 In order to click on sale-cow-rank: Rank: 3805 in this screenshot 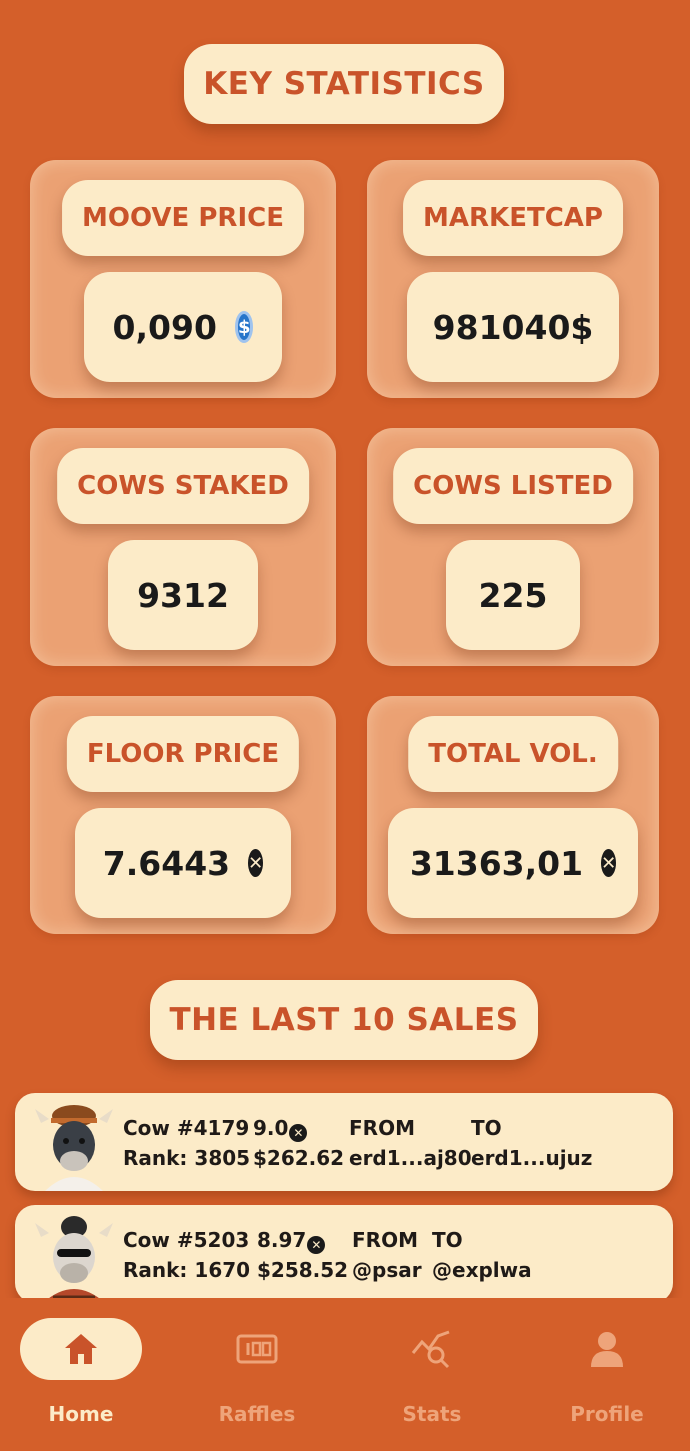, I will do `click(187, 1158)`.